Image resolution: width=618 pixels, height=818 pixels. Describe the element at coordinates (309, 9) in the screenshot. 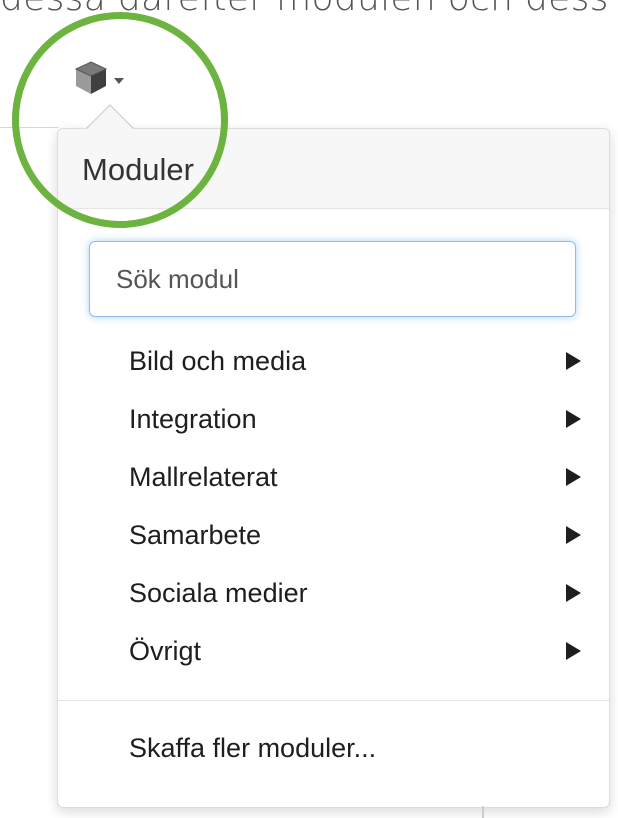

I see `background-instruction-text: dessa därefter modulen och dess` at that location.